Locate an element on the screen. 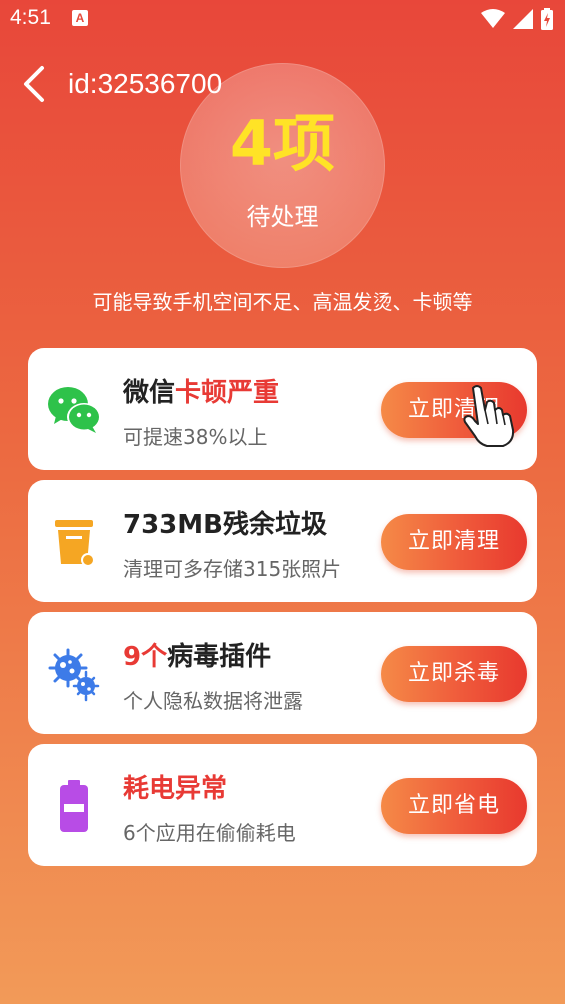  wifi-icon is located at coordinates (493, 18).